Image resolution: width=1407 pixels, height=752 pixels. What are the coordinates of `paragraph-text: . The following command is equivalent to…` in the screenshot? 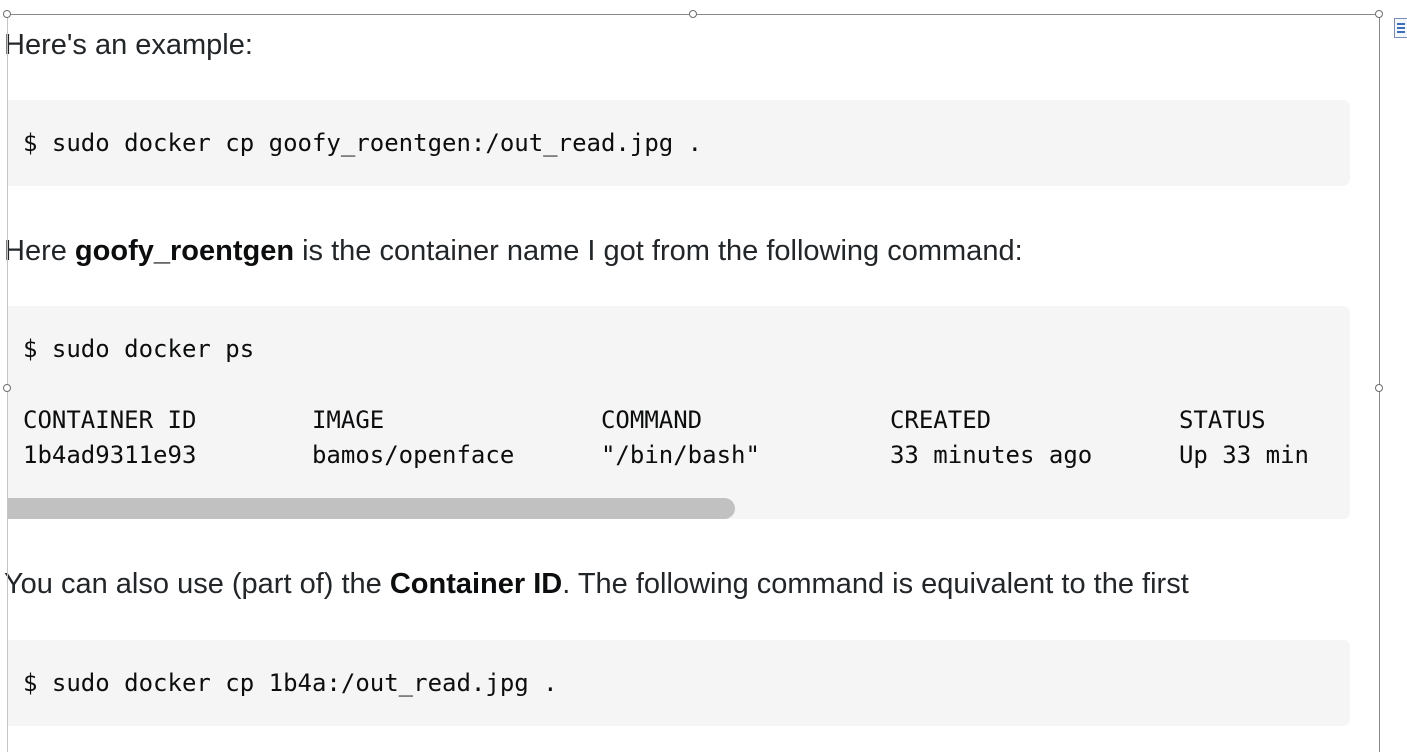 It's located at (875, 584).